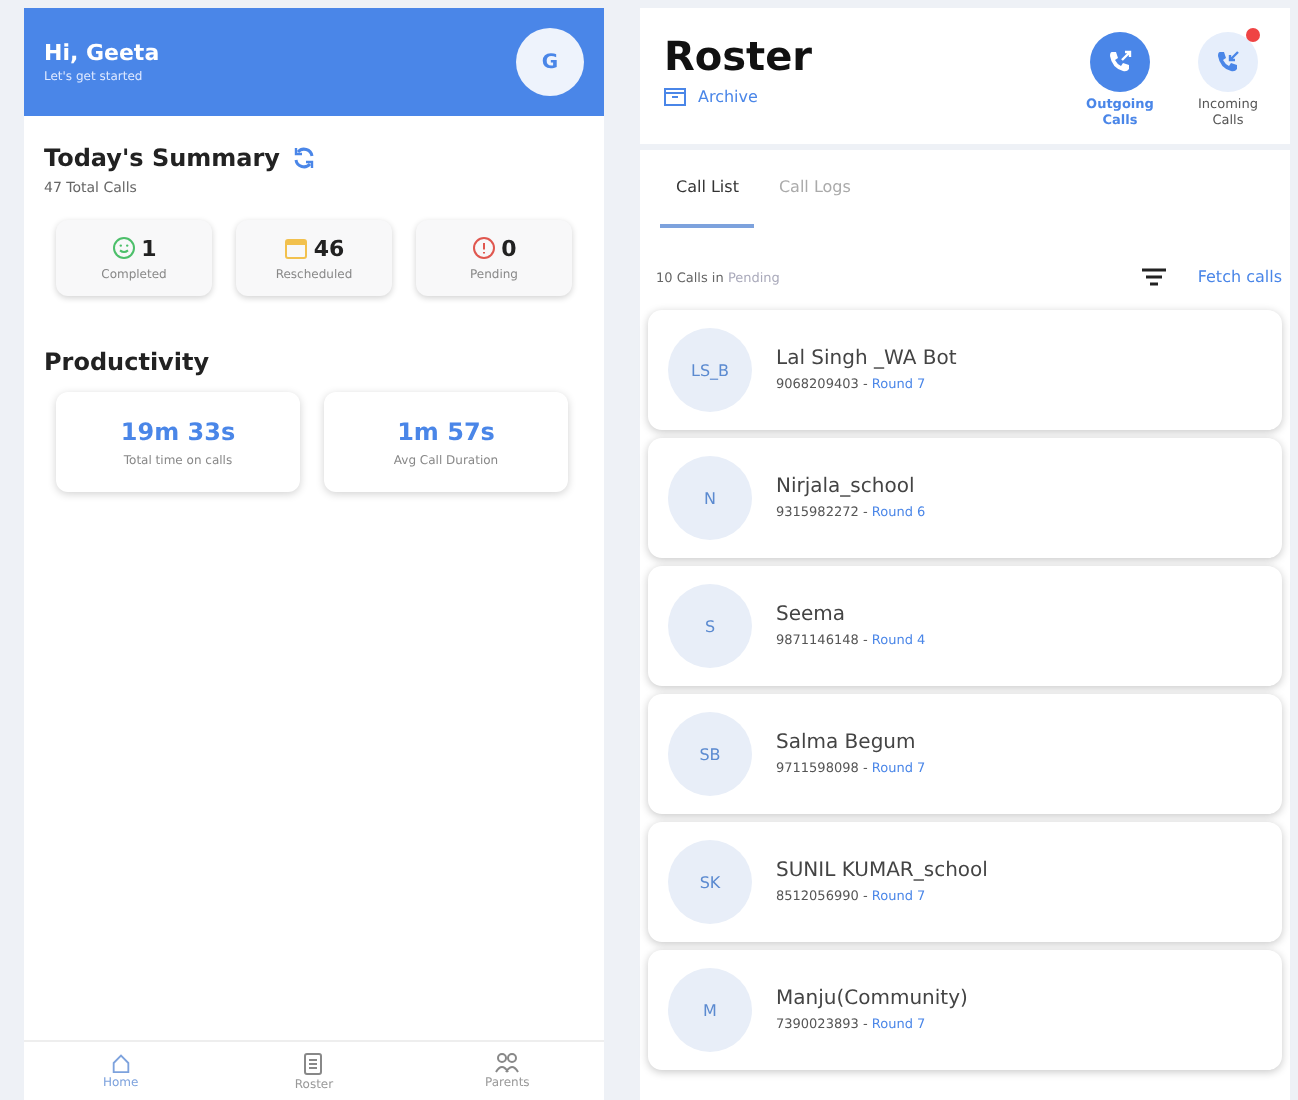  What do you see at coordinates (507, 1063) in the screenshot?
I see `people-icon` at bounding box center [507, 1063].